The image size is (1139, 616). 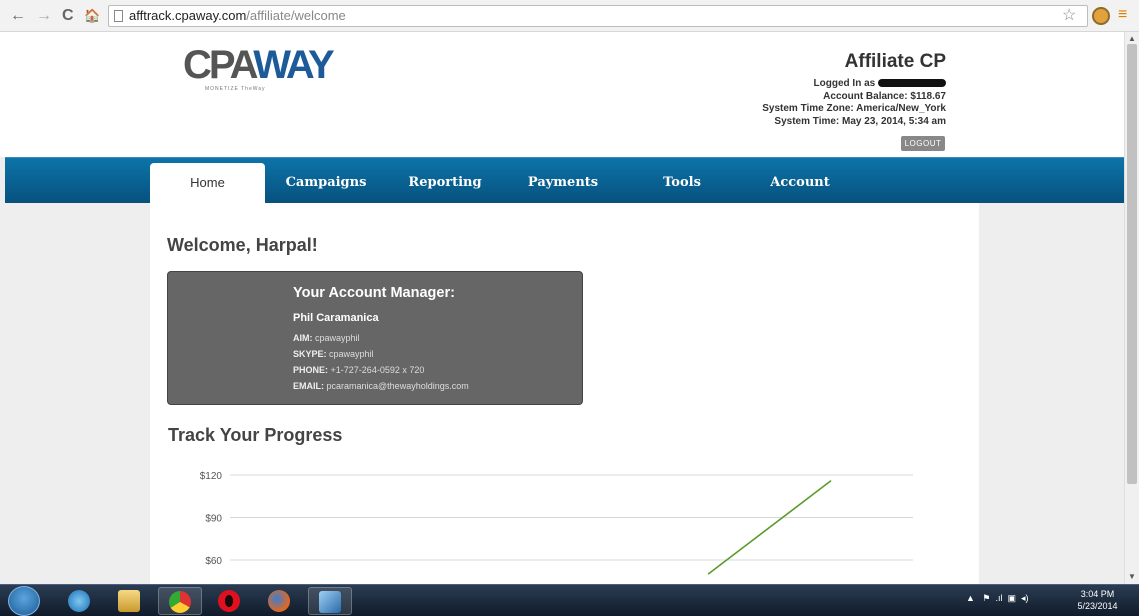 What do you see at coordinates (1069, 15) in the screenshot?
I see `bookmark-star-icon: ☆` at bounding box center [1069, 15].